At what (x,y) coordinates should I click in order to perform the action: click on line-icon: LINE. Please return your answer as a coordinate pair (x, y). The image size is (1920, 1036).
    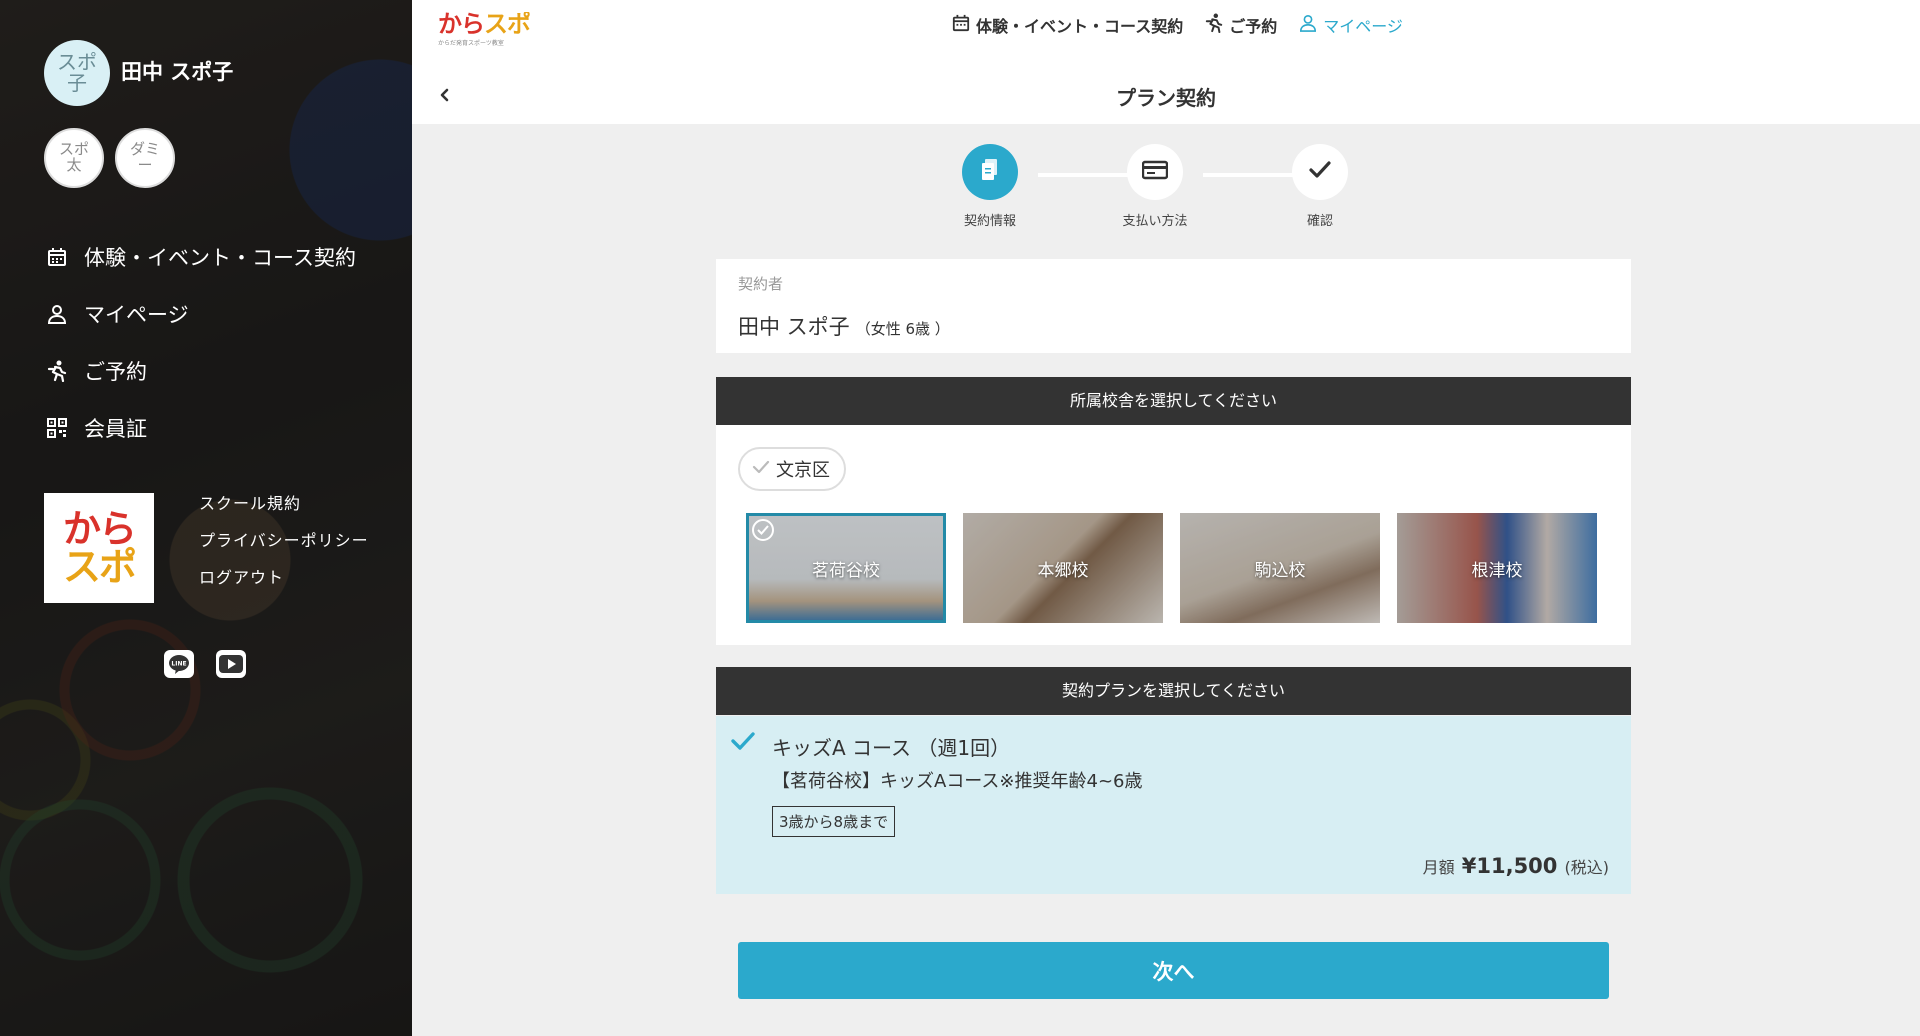
    Looking at the image, I should click on (179, 664).